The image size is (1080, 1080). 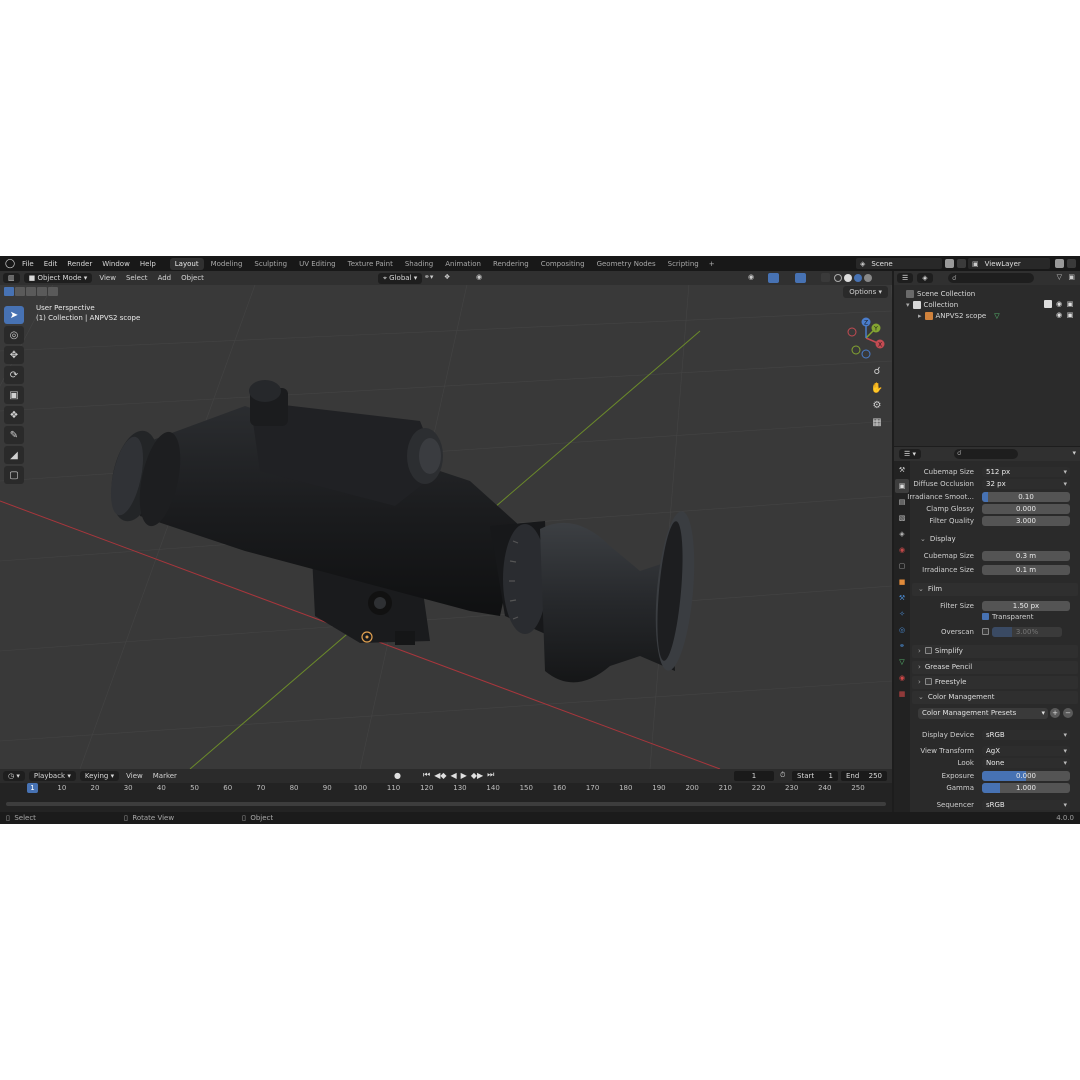 What do you see at coordinates (1026, 556) in the screenshot?
I see `display-cubemap-field: 0.3 m` at bounding box center [1026, 556].